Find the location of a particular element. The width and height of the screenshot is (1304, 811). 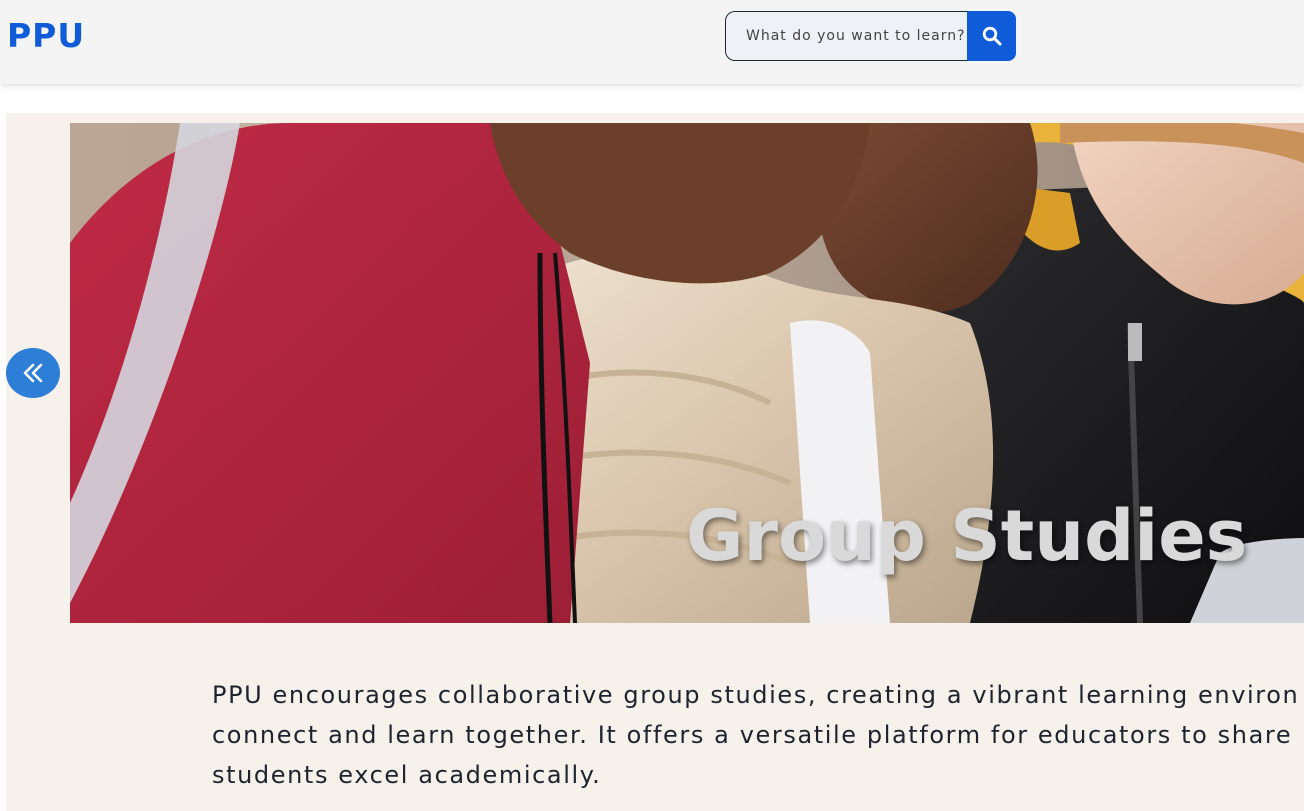

double-chevron-left-icon is located at coordinates (33, 373).